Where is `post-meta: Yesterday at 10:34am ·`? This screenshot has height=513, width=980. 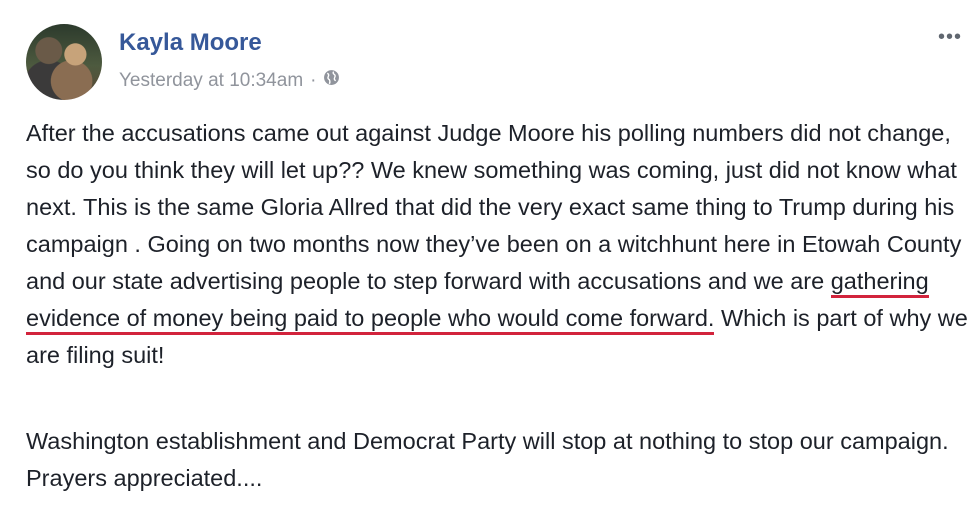
post-meta: Yesterday at 10:34am · is located at coordinates (229, 80).